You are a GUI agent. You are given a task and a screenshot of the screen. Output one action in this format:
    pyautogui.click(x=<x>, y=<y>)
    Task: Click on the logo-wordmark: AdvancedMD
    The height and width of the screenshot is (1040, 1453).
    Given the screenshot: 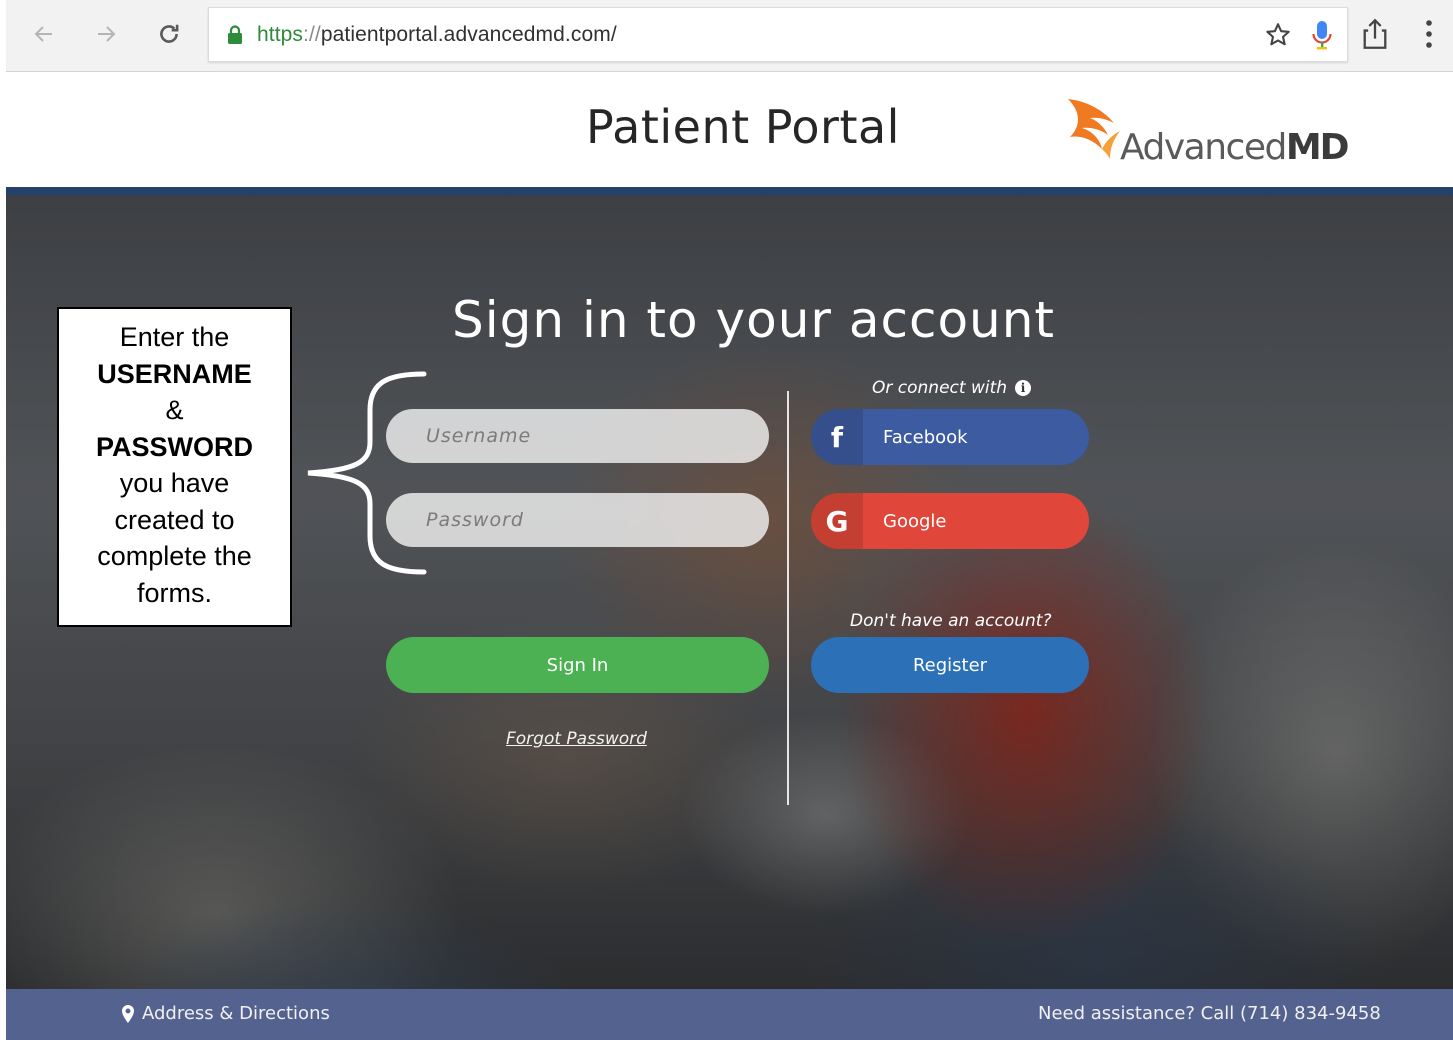 What is the action you would take?
    pyautogui.click(x=1235, y=147)
    